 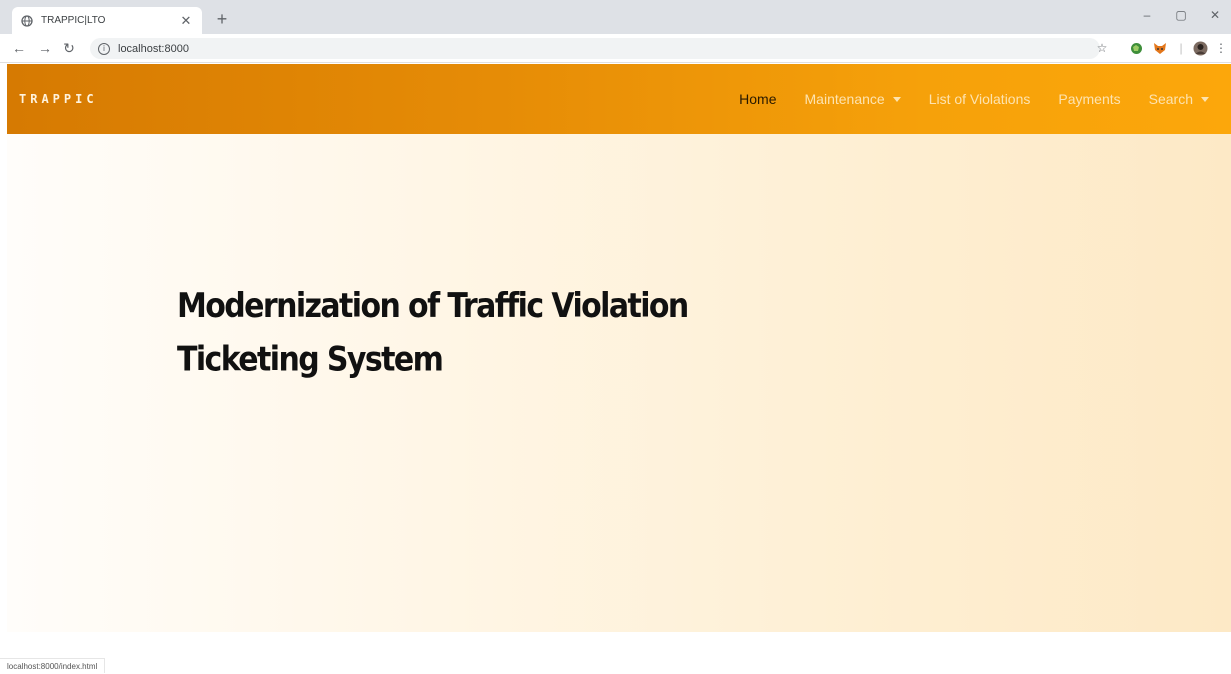 What do you see at coordinates (1221, 48) in the screenshot?
I see `menu-icon: ⋮` at bounding box center [1221, 48].